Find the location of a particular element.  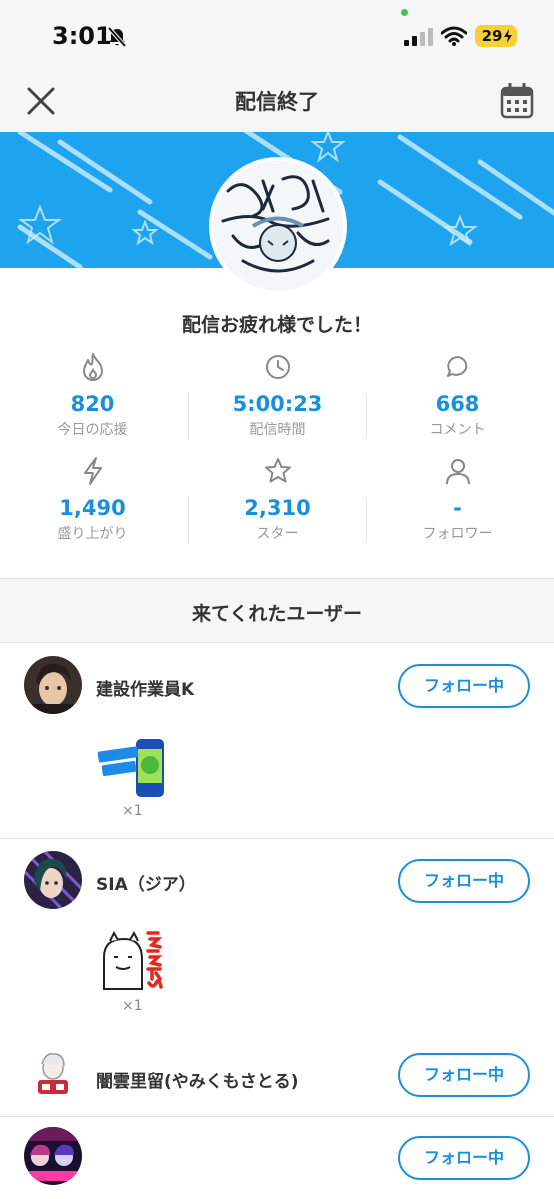

nav-bar: 配信終了 is located at coordinates (277, 102).